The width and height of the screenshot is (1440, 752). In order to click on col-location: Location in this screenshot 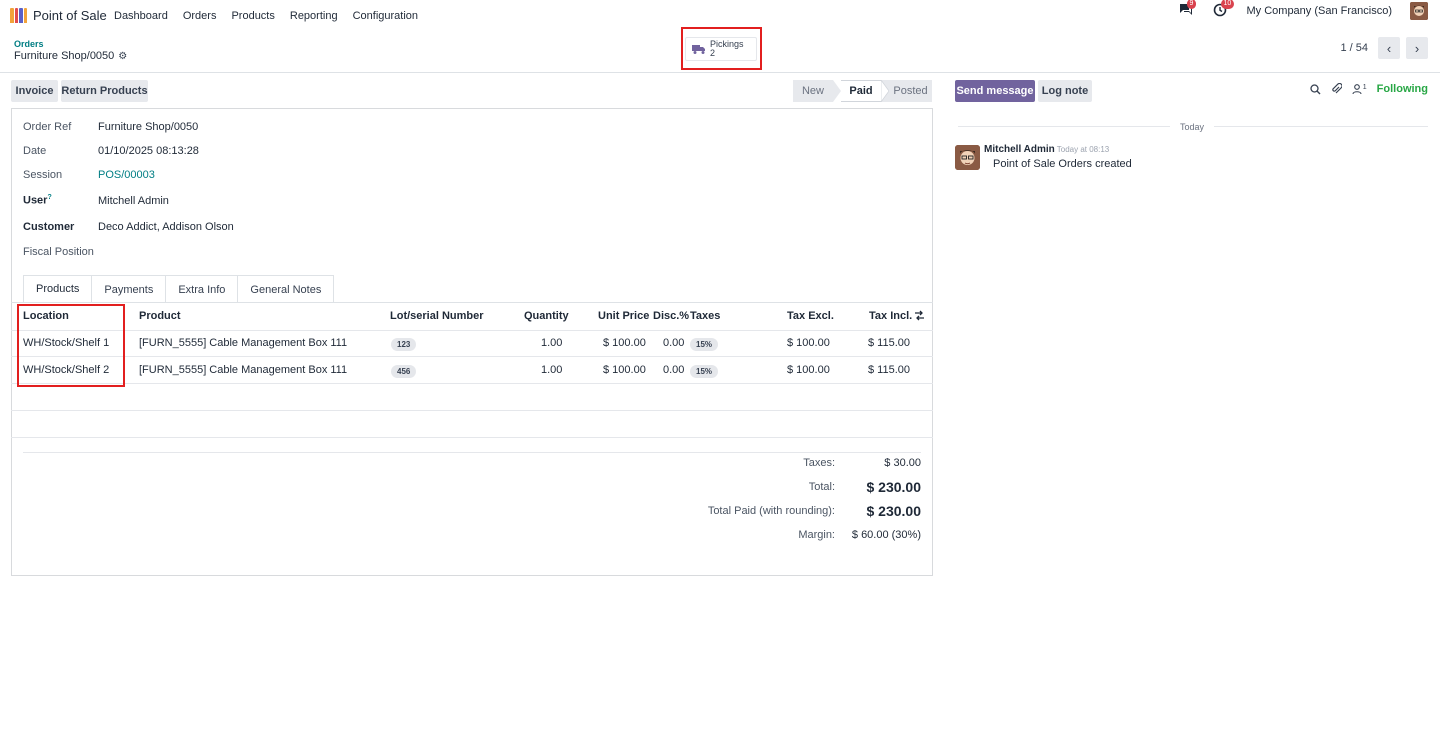, I will do `click(46, 316)`.